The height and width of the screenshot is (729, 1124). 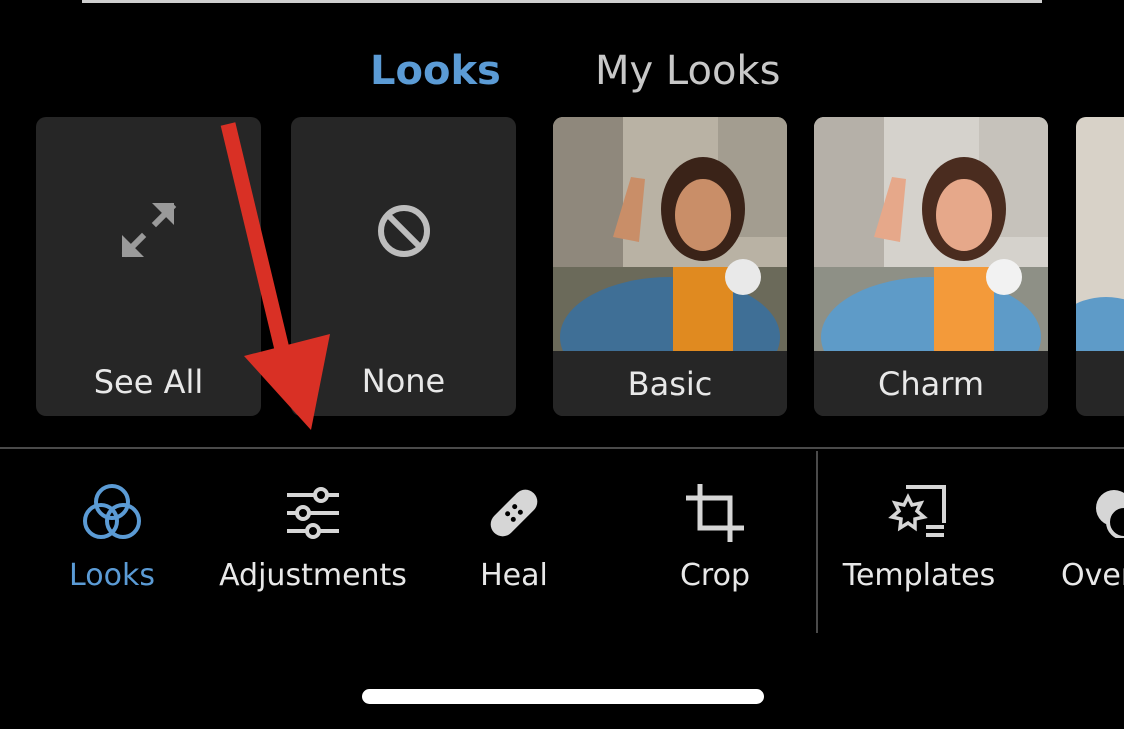 I want to click on tab-looks: Looks, so click(x=435, y=71).